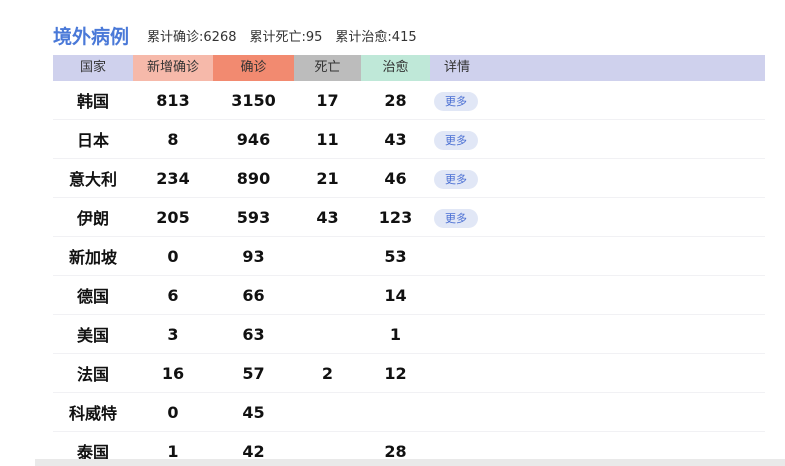 The height and width of the screenshot is (466, 785). What do you see at coordinates (253, 139) in the screenshot?
I see `confirmed-cell: 946` at bounding box center [253, 139].